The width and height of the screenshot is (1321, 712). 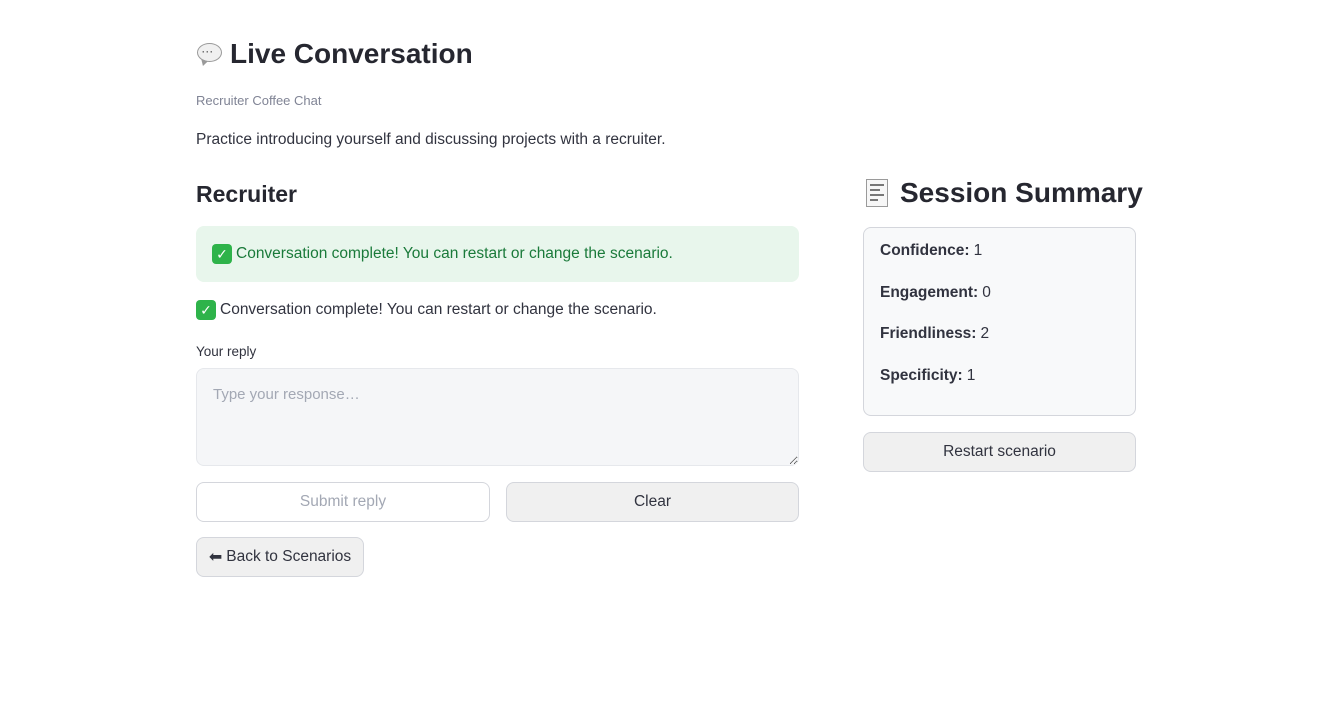 I want to click on session-summary-title: Session Summary, so click(x=1003, y=193).